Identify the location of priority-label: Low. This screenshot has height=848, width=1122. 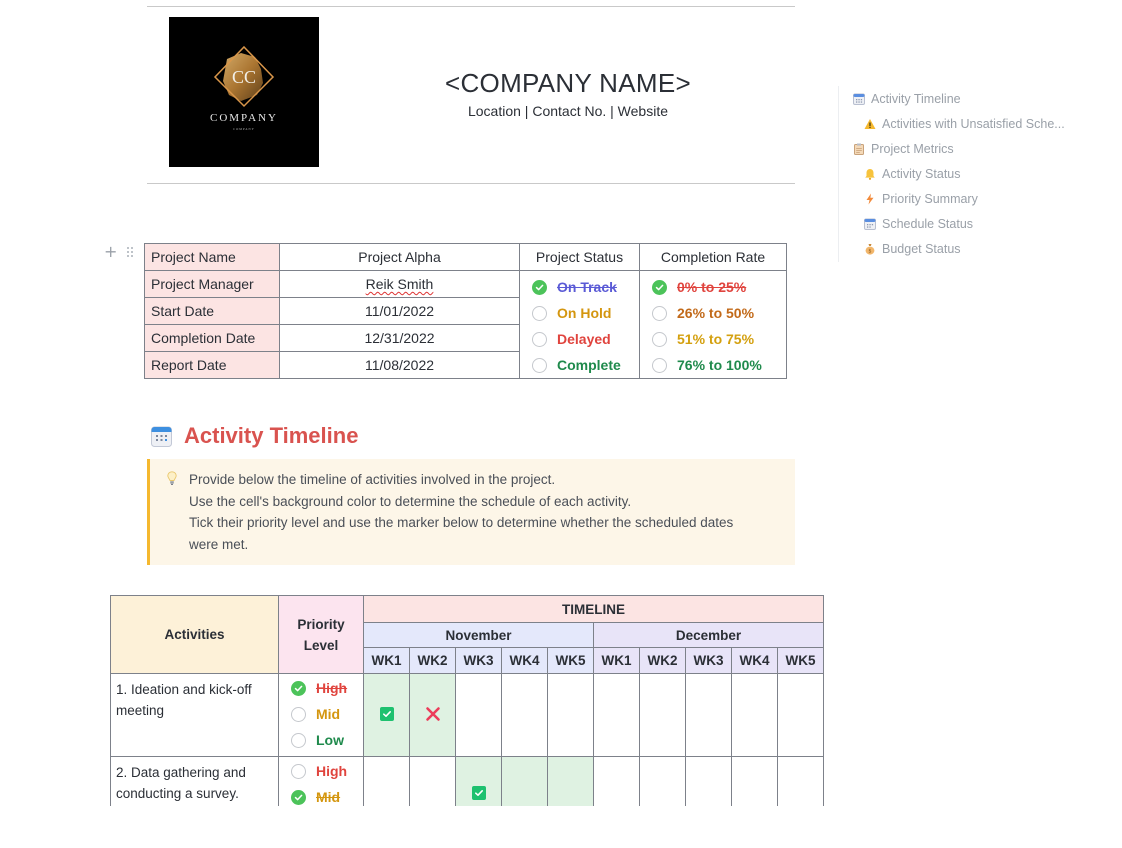
(330, 740).